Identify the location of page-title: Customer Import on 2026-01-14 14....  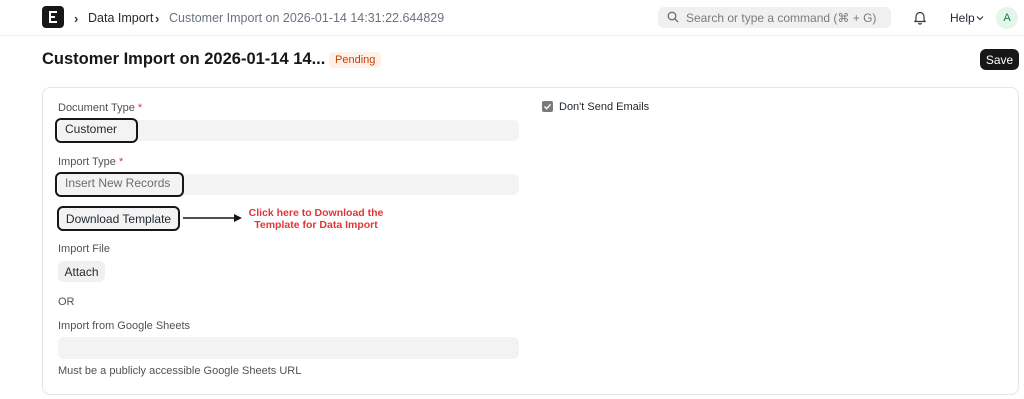
(184, 59).